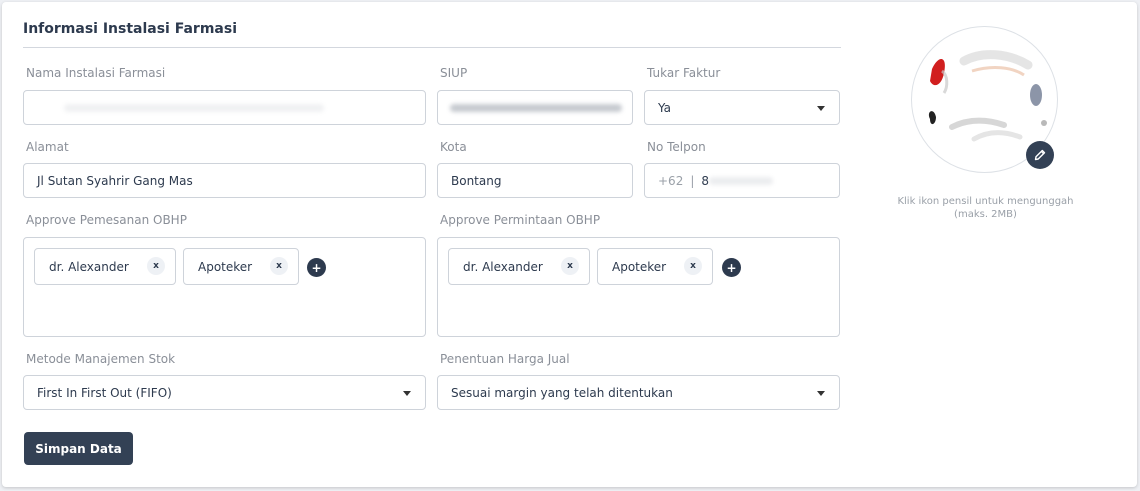 This screenshot has width=1140, height=491. I want to click on approve-permintaan-label: Approve Permintaan OBHP, so click(520, 220).